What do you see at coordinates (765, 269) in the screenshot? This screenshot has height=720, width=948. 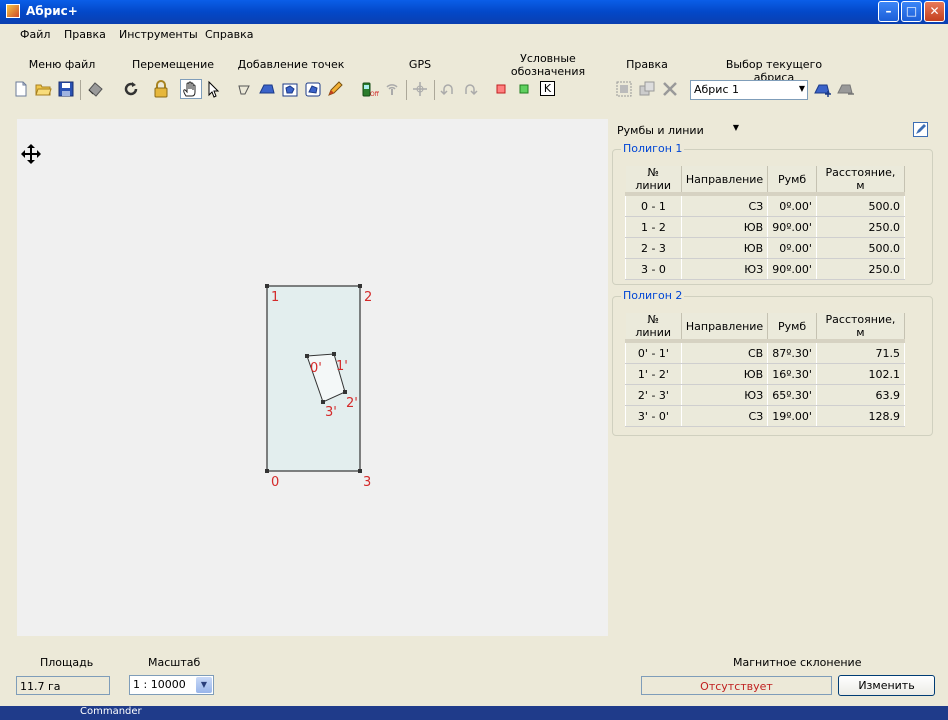 I see `table-row: 3 - 0 ЮЗ 90º.00' 250.0` at bounding box center [765, 269].